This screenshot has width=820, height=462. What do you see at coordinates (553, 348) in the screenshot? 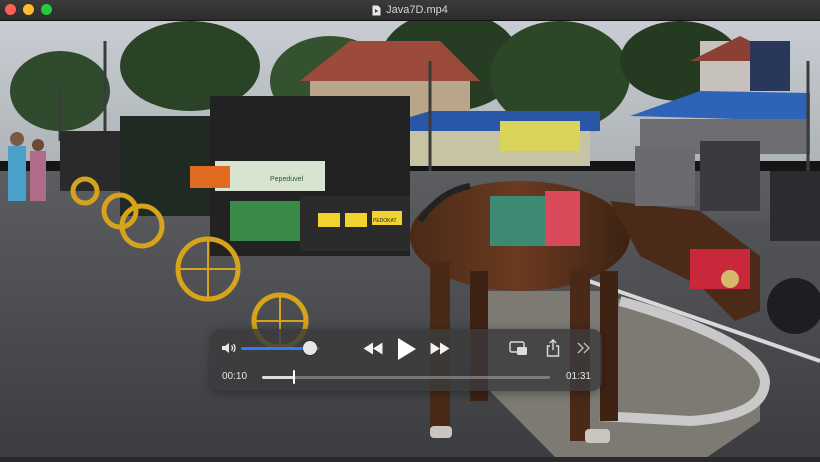
I see `share-icon` at bounding box center [553, 348].